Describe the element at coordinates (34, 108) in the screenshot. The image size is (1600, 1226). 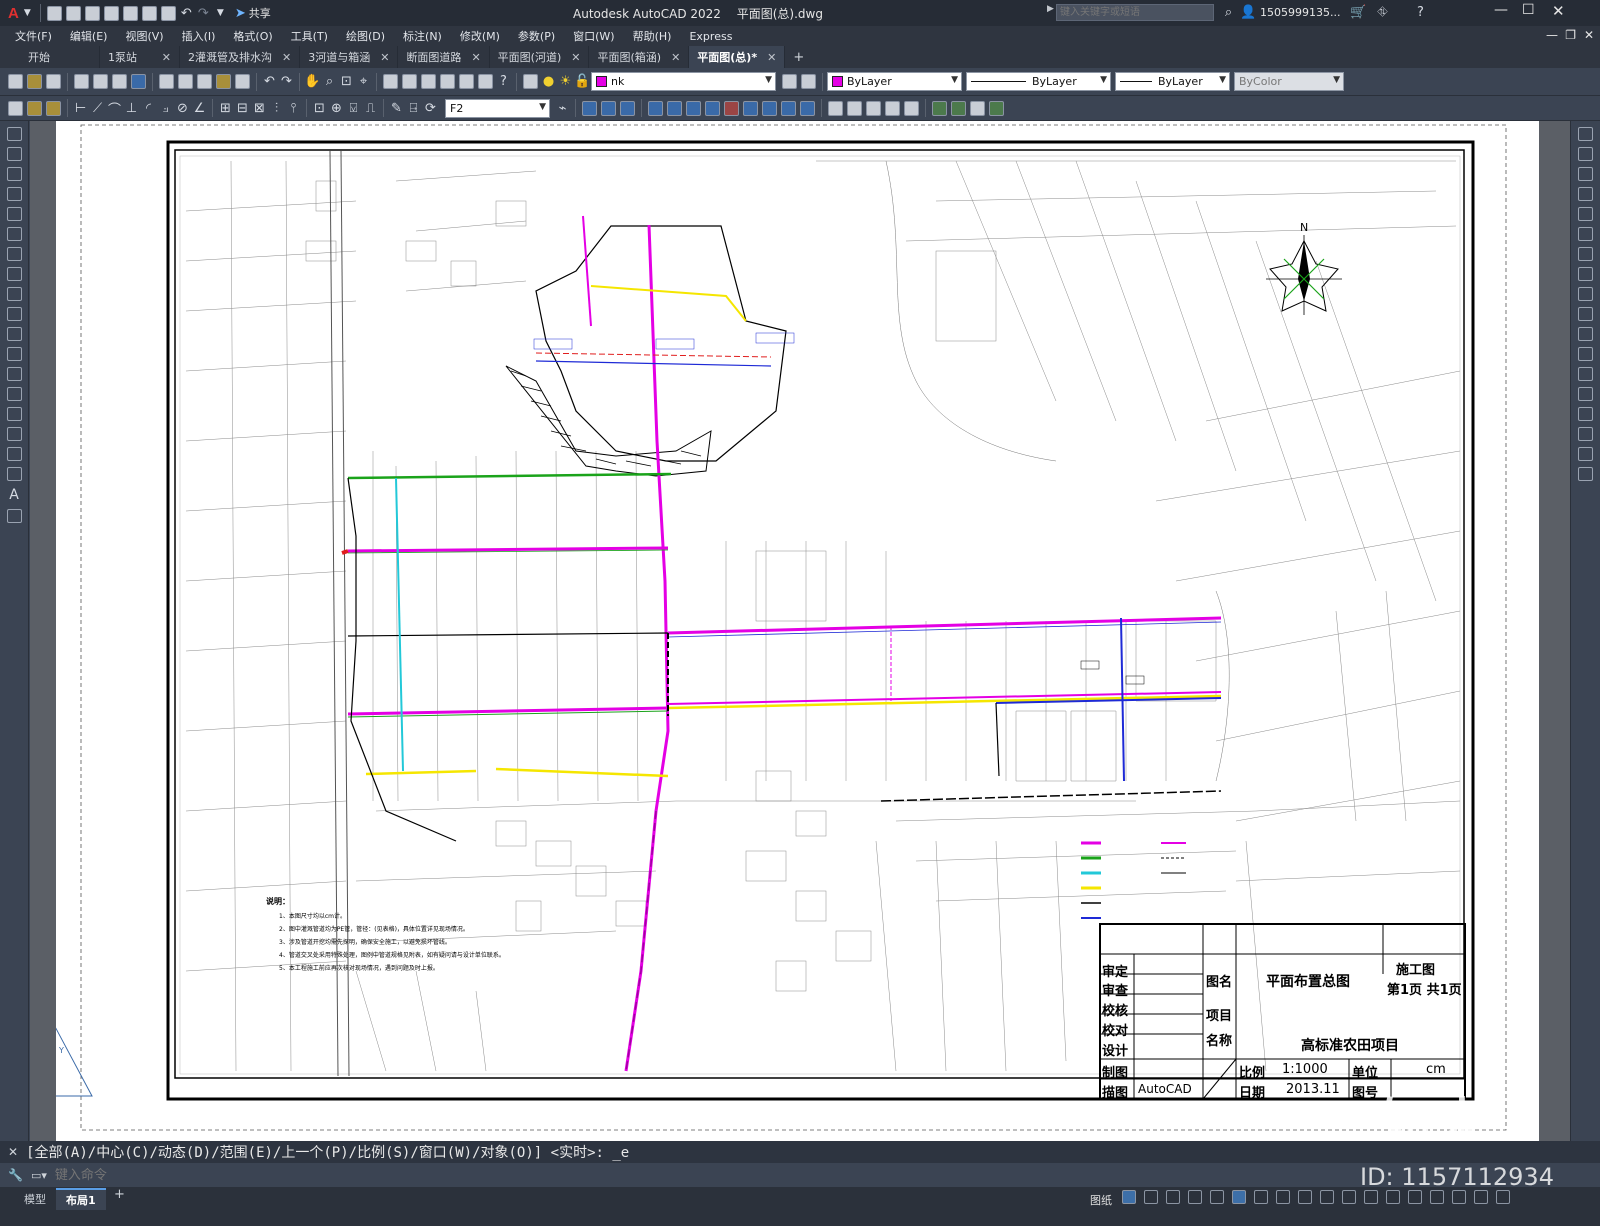
I see `dim-aligned-icon` at that location.